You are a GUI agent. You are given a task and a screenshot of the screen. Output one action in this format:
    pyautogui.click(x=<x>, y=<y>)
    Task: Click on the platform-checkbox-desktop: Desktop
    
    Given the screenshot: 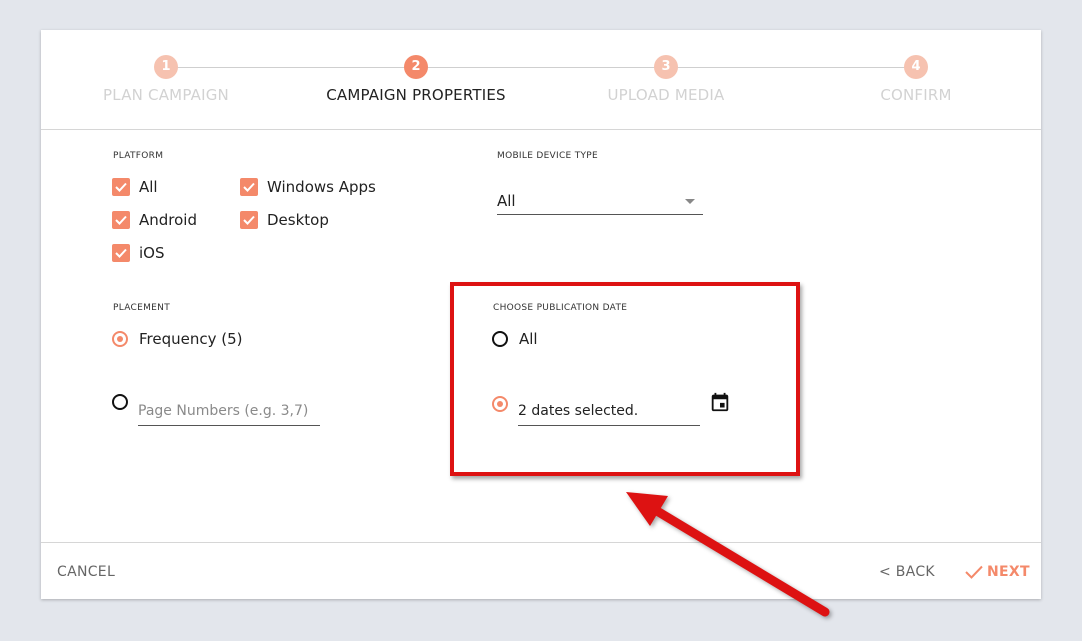 What is the action you would take?
    pyautogui.click(x=284, y=220)
    